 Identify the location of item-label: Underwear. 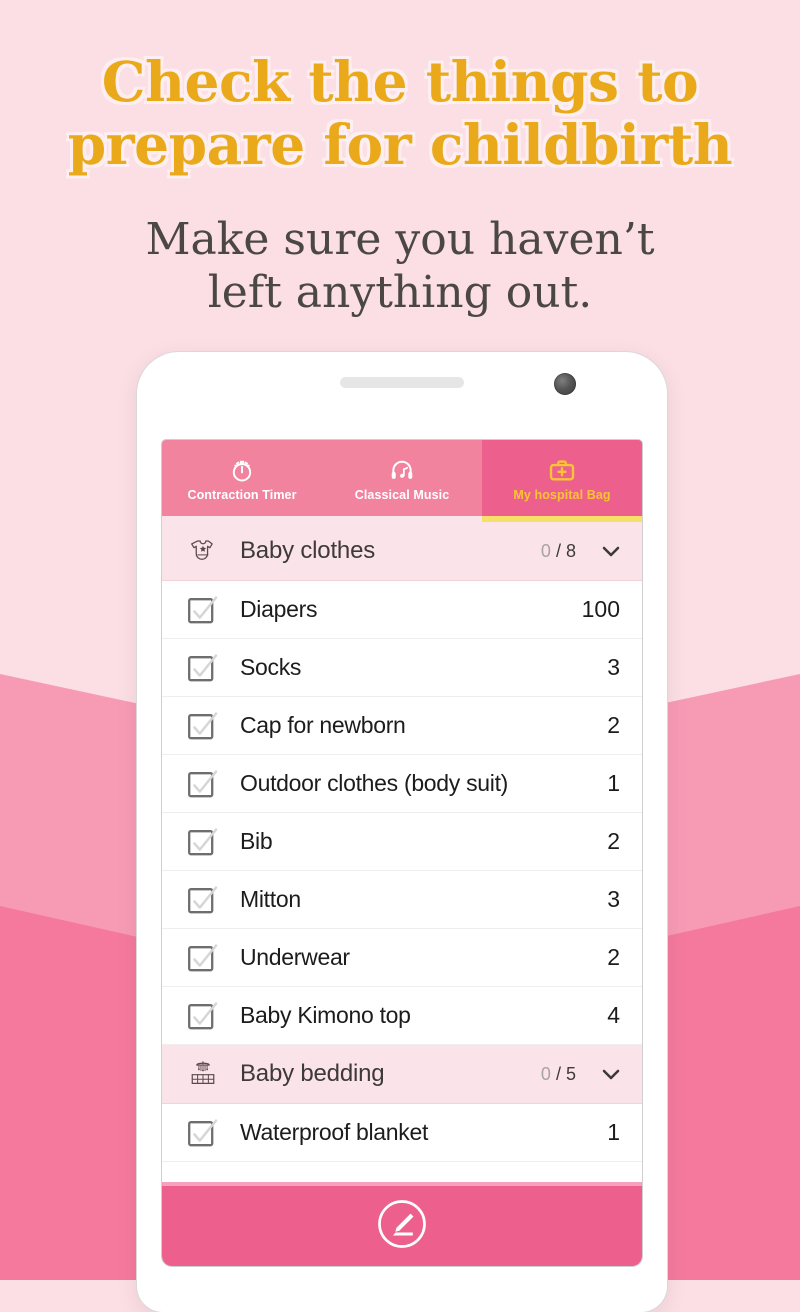
(295, 957).